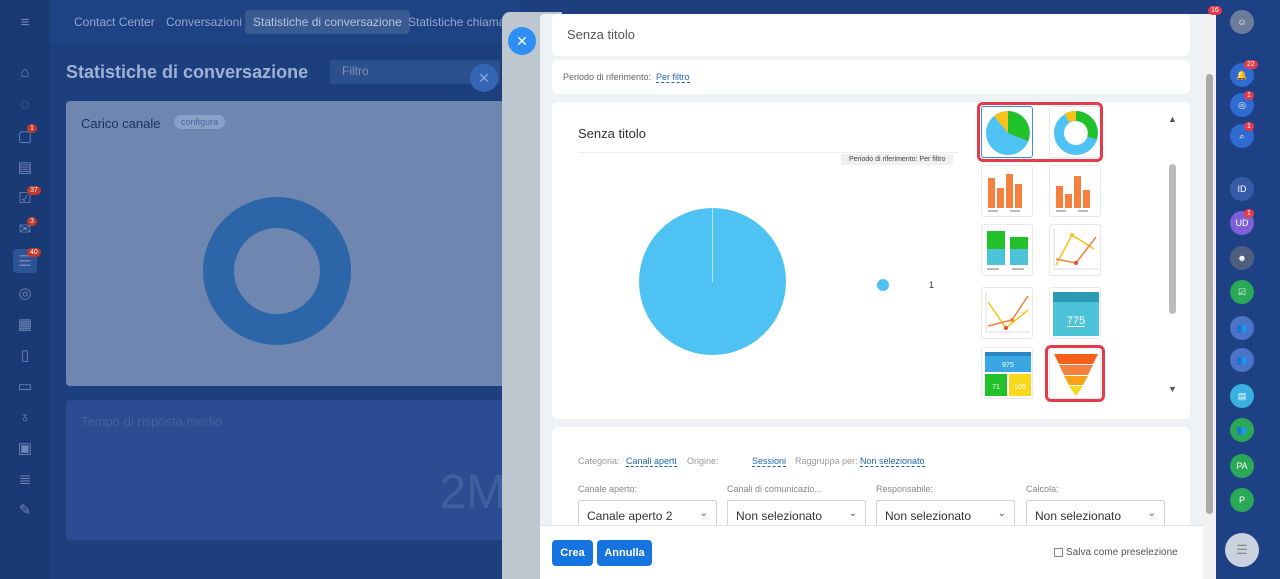 This screenshot has height=579, width=1280. I want to click on message-icon: ▤, so click(1242, 396).